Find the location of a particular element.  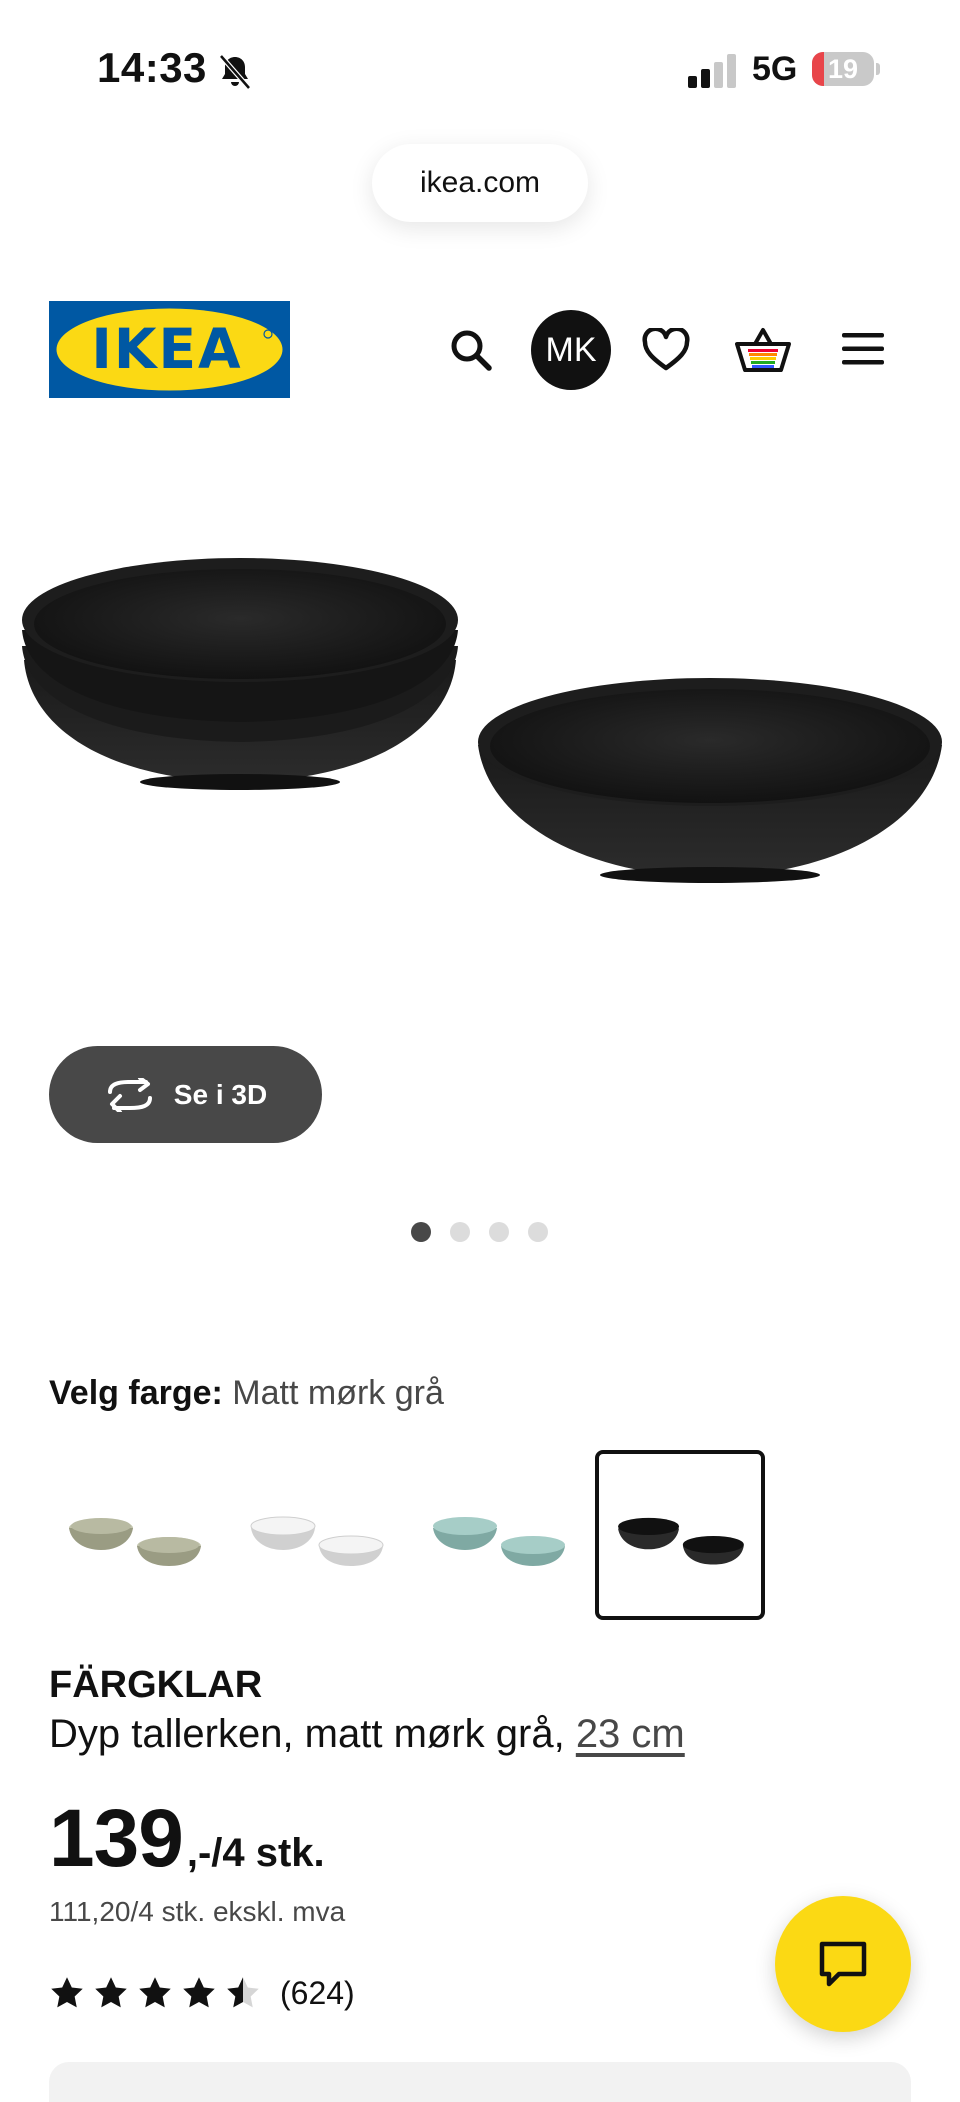

product-size-link: 23 cm is located at coordinates (630, 1734).